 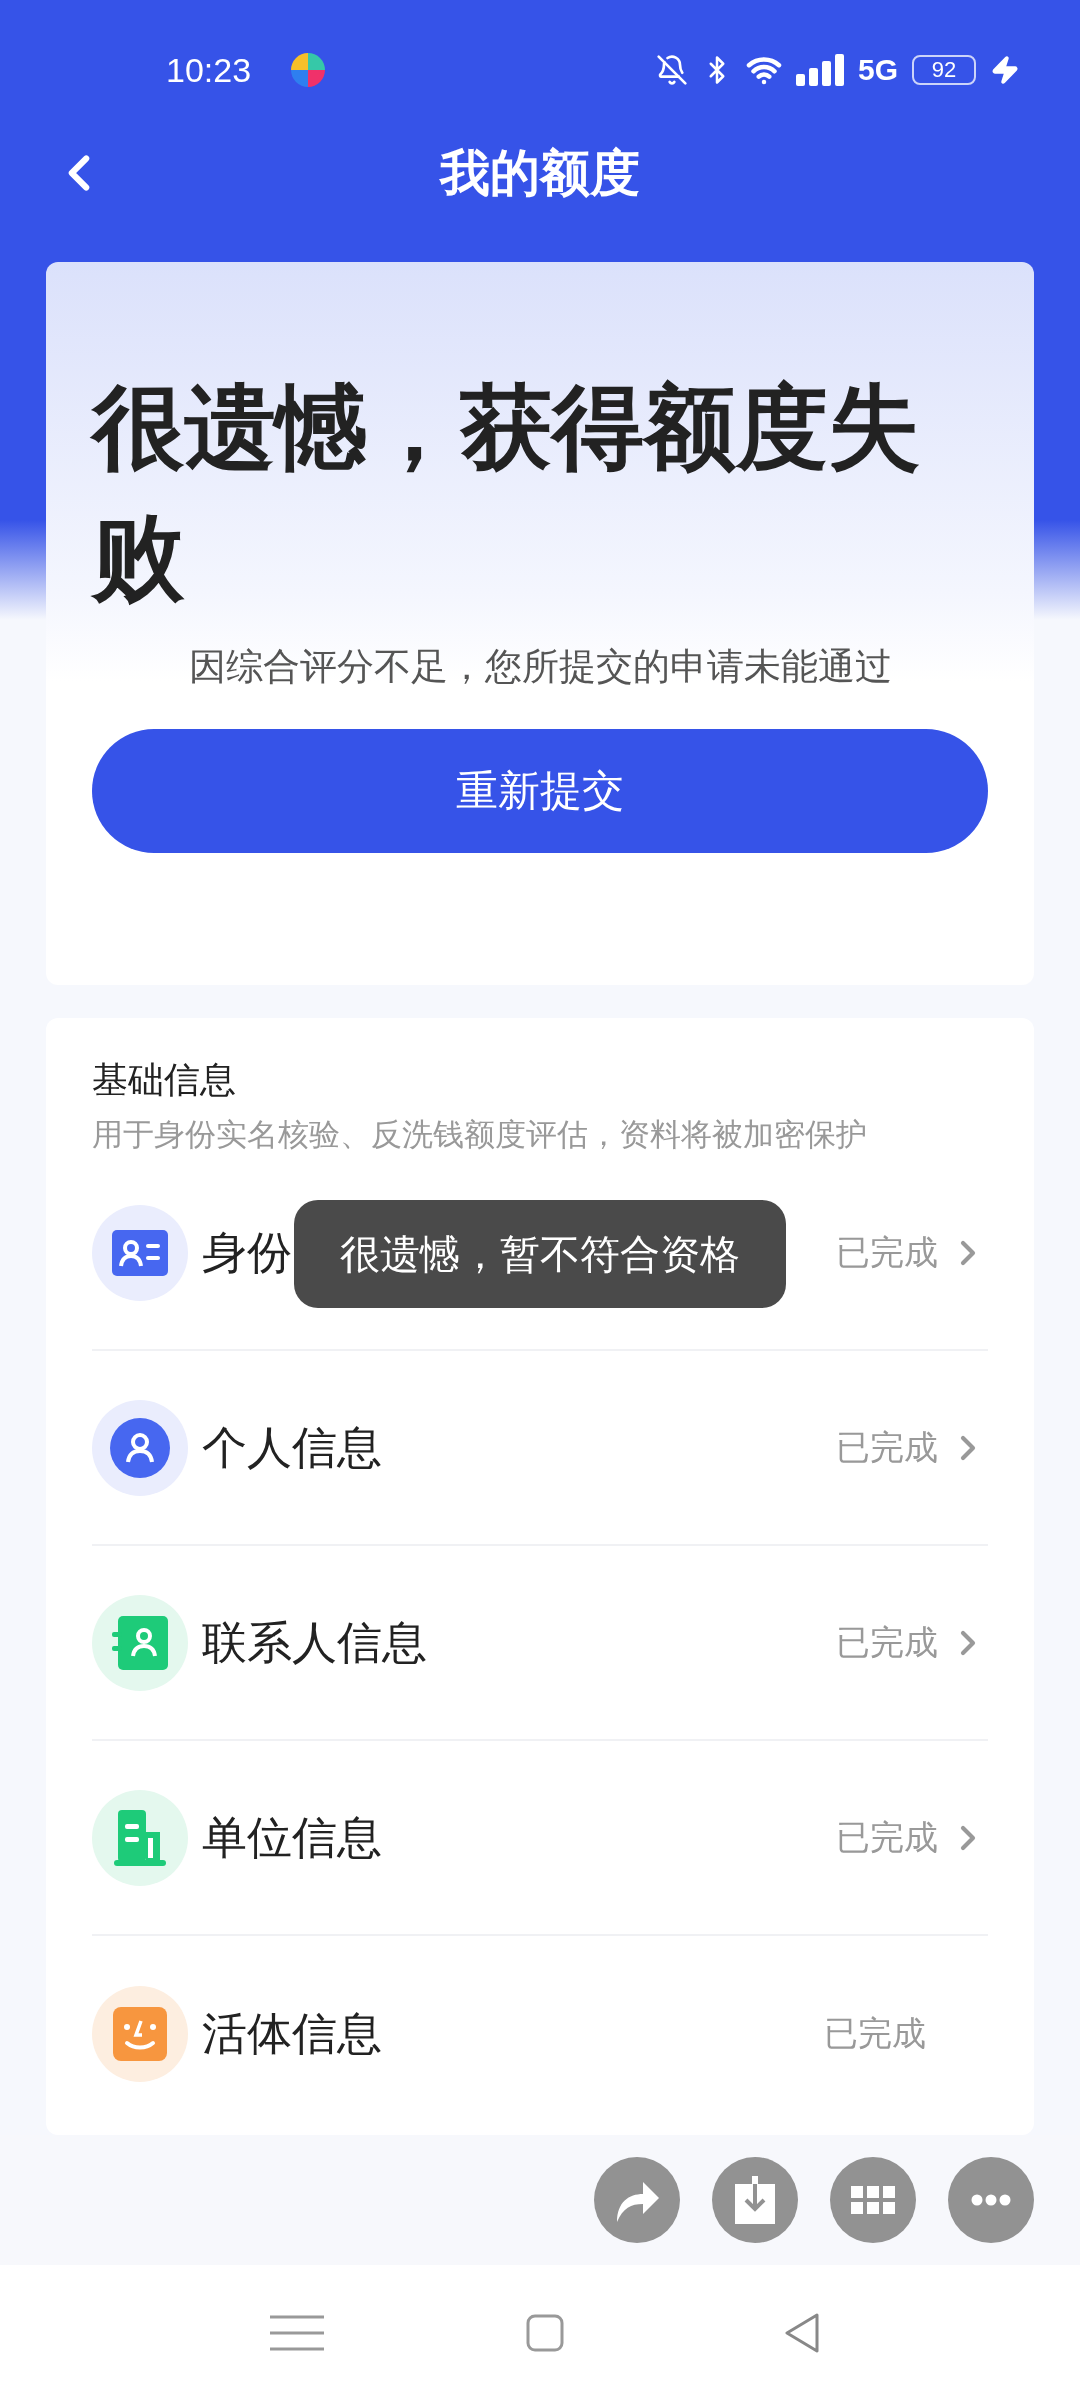 What do you see at coordinates (480, 1135) in the screenshot?
I see `section-subtitle: 用于身份实名核验、反洗钱额度评估，资料将被加密保护` at bounding box center [480, 1135].